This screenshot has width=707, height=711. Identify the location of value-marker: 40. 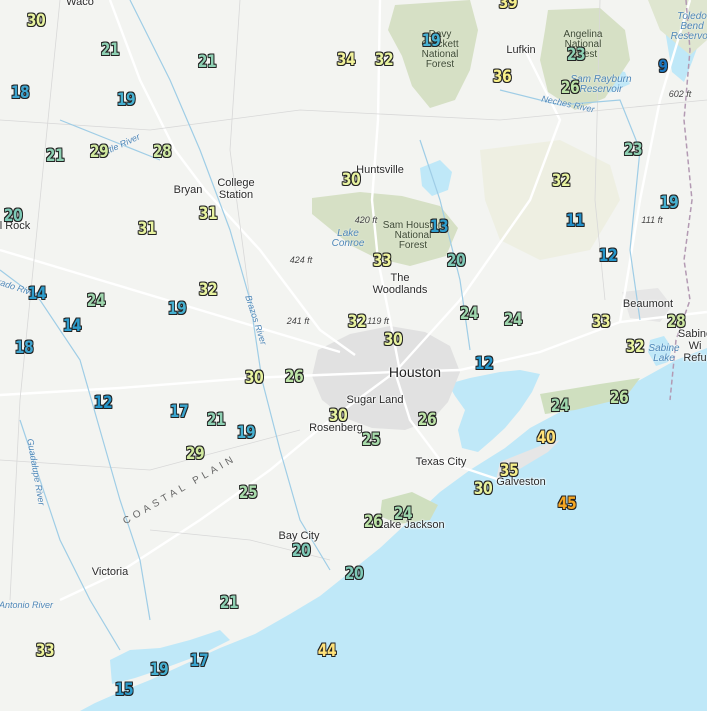
(545, 438).